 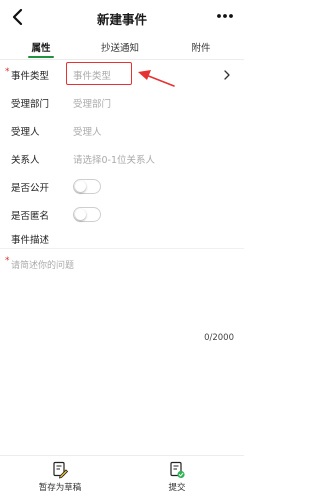 I want to click on anonymous-toggle, so click(x=87, y=214).